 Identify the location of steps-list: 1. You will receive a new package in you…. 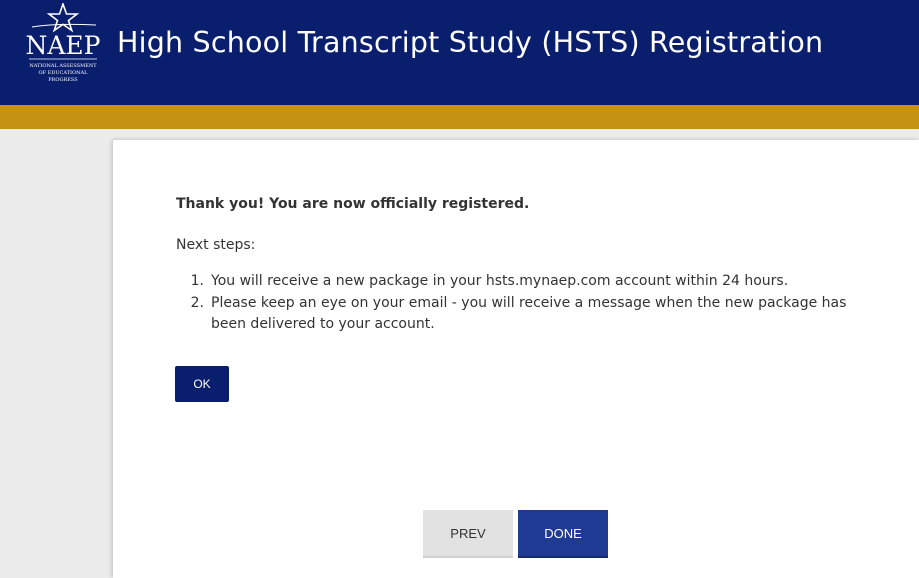
(526, 303).